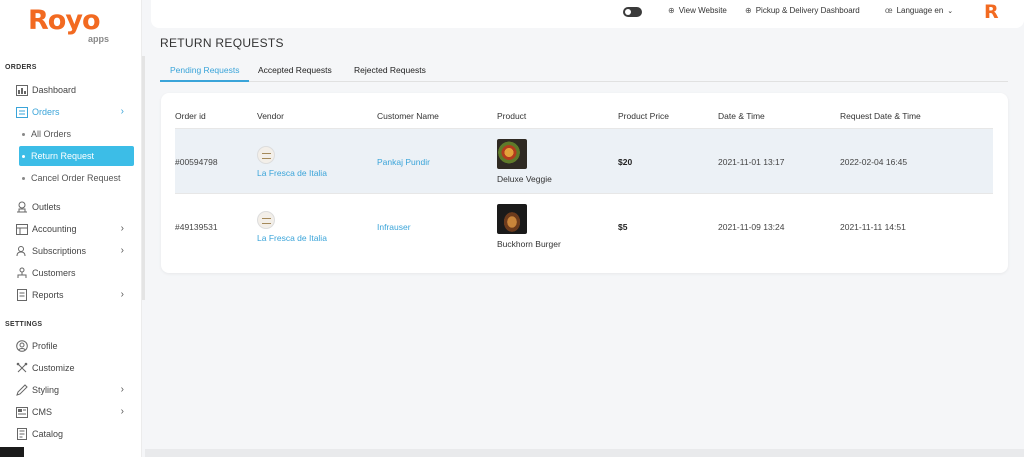 This screenshot has width=1024, height=457. What do you see at coordinates (22, 368) in the screenshot?
I see `customize-icon` at bounding box center [22, 368].